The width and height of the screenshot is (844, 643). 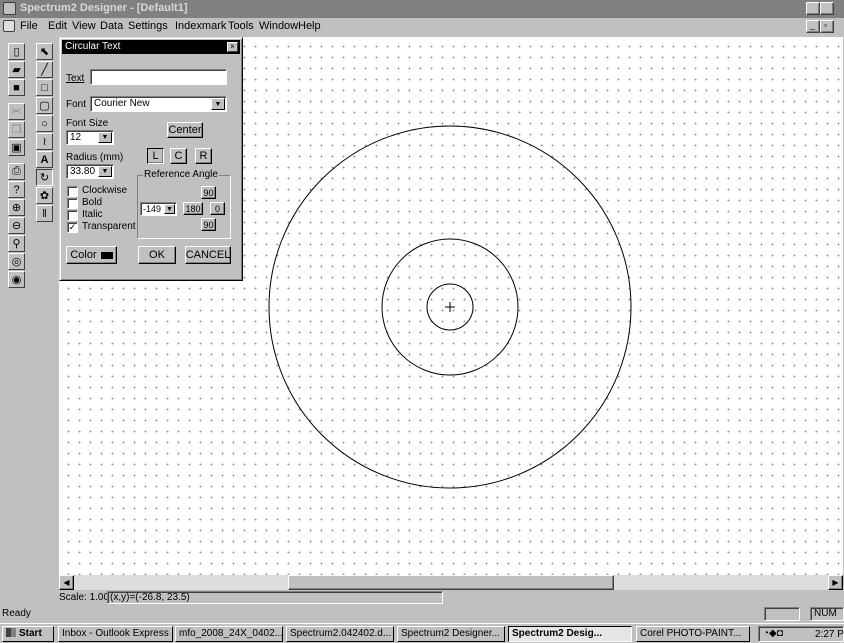 I want to click on font-size-label: Font Size, so click(x=87, y=123).